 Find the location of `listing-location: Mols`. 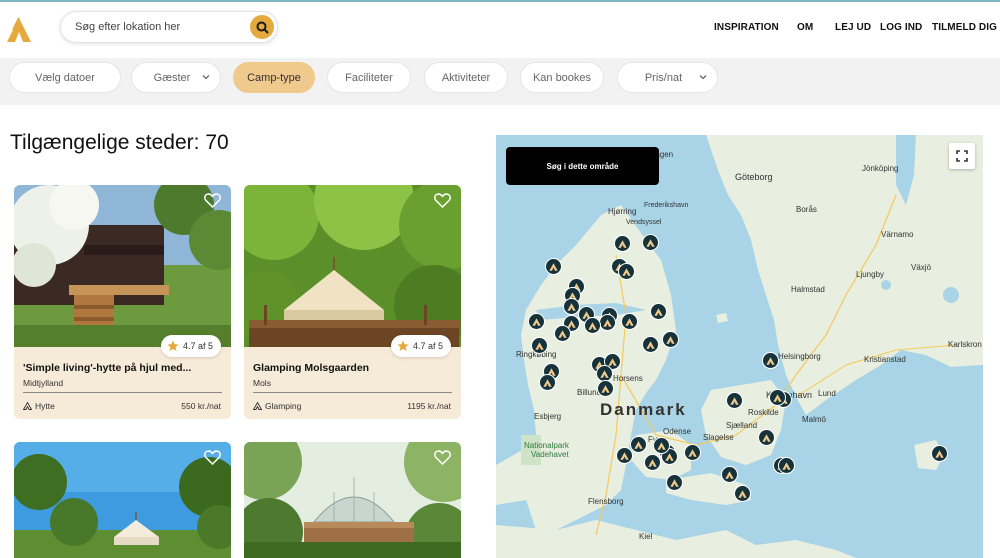

listing-location: Mols is located at coordinates (262, 383).